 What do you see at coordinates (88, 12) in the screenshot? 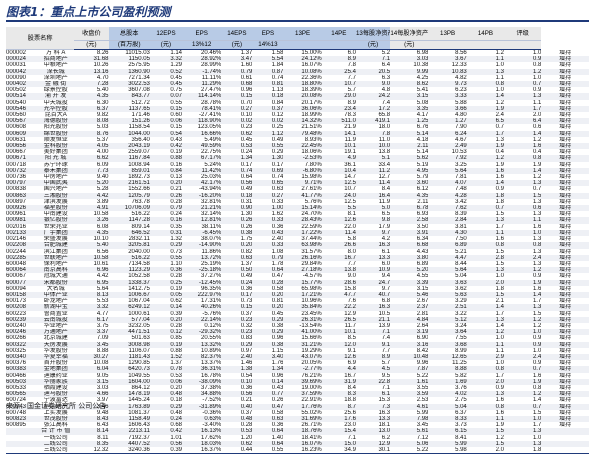
I see `figure-title: 图表1：重点上市公司盈利预测` at bounding box center [88, 12].